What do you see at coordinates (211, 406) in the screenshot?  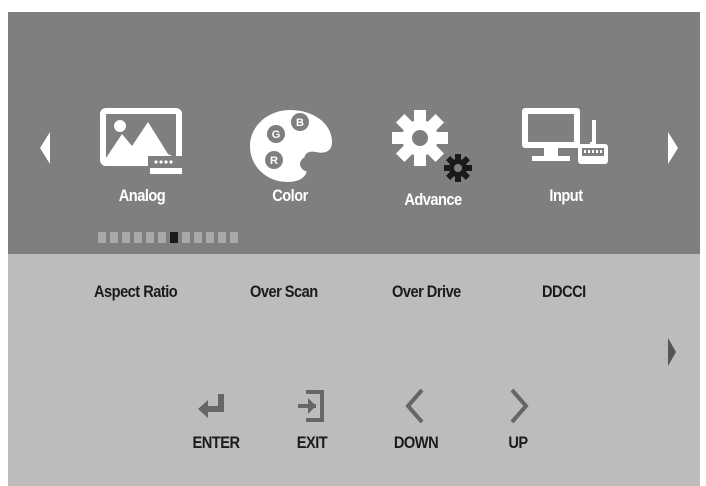 I see `enter-icon` at bounding box center [211, 406].